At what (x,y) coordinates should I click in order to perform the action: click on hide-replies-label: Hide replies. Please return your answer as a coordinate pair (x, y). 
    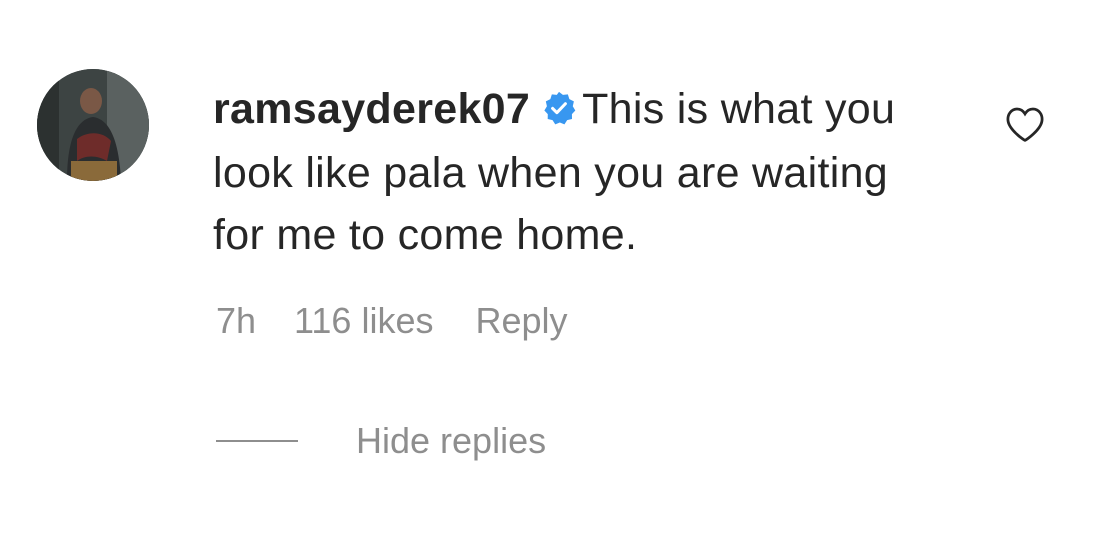
    Looking at the image, I should click on (451, 440).